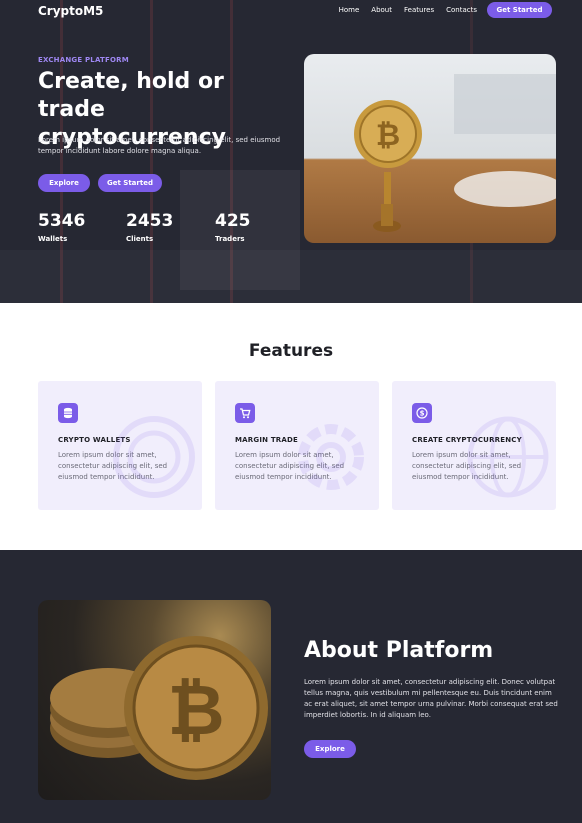 The width and height of the screenshot is (582, 823). Describe the element at coordinates (349, 10) in the screenshot. I see `nav-link-home: Home` at that location.